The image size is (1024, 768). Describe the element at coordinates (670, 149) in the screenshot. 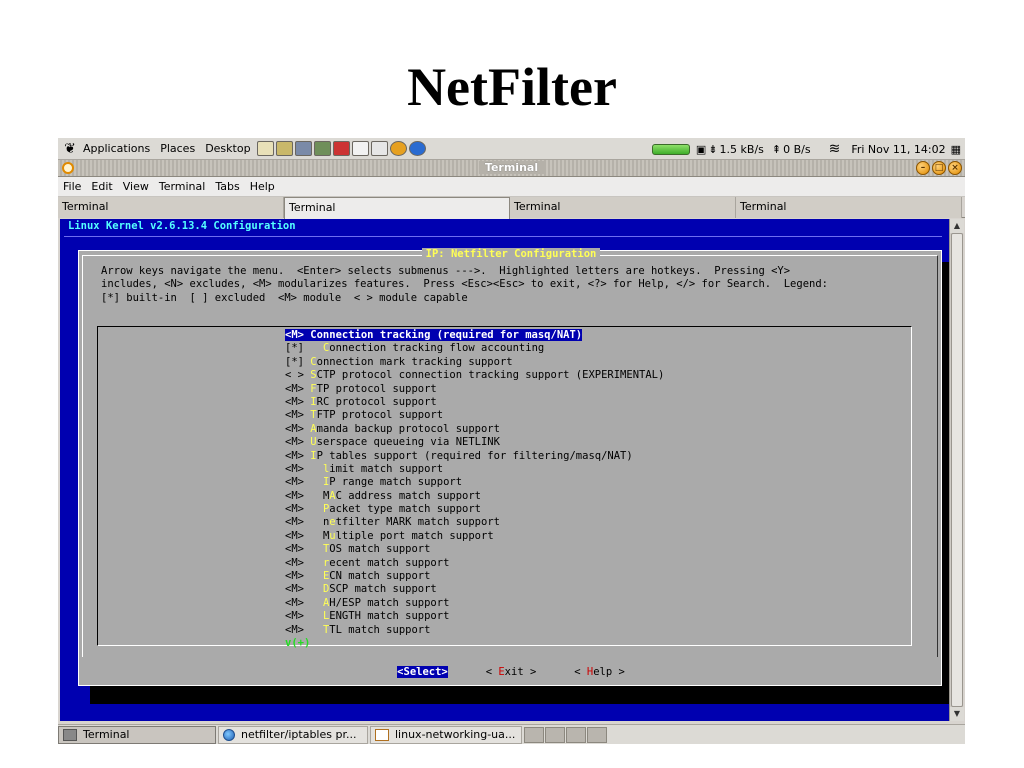

I see `battery-icon` at that location.